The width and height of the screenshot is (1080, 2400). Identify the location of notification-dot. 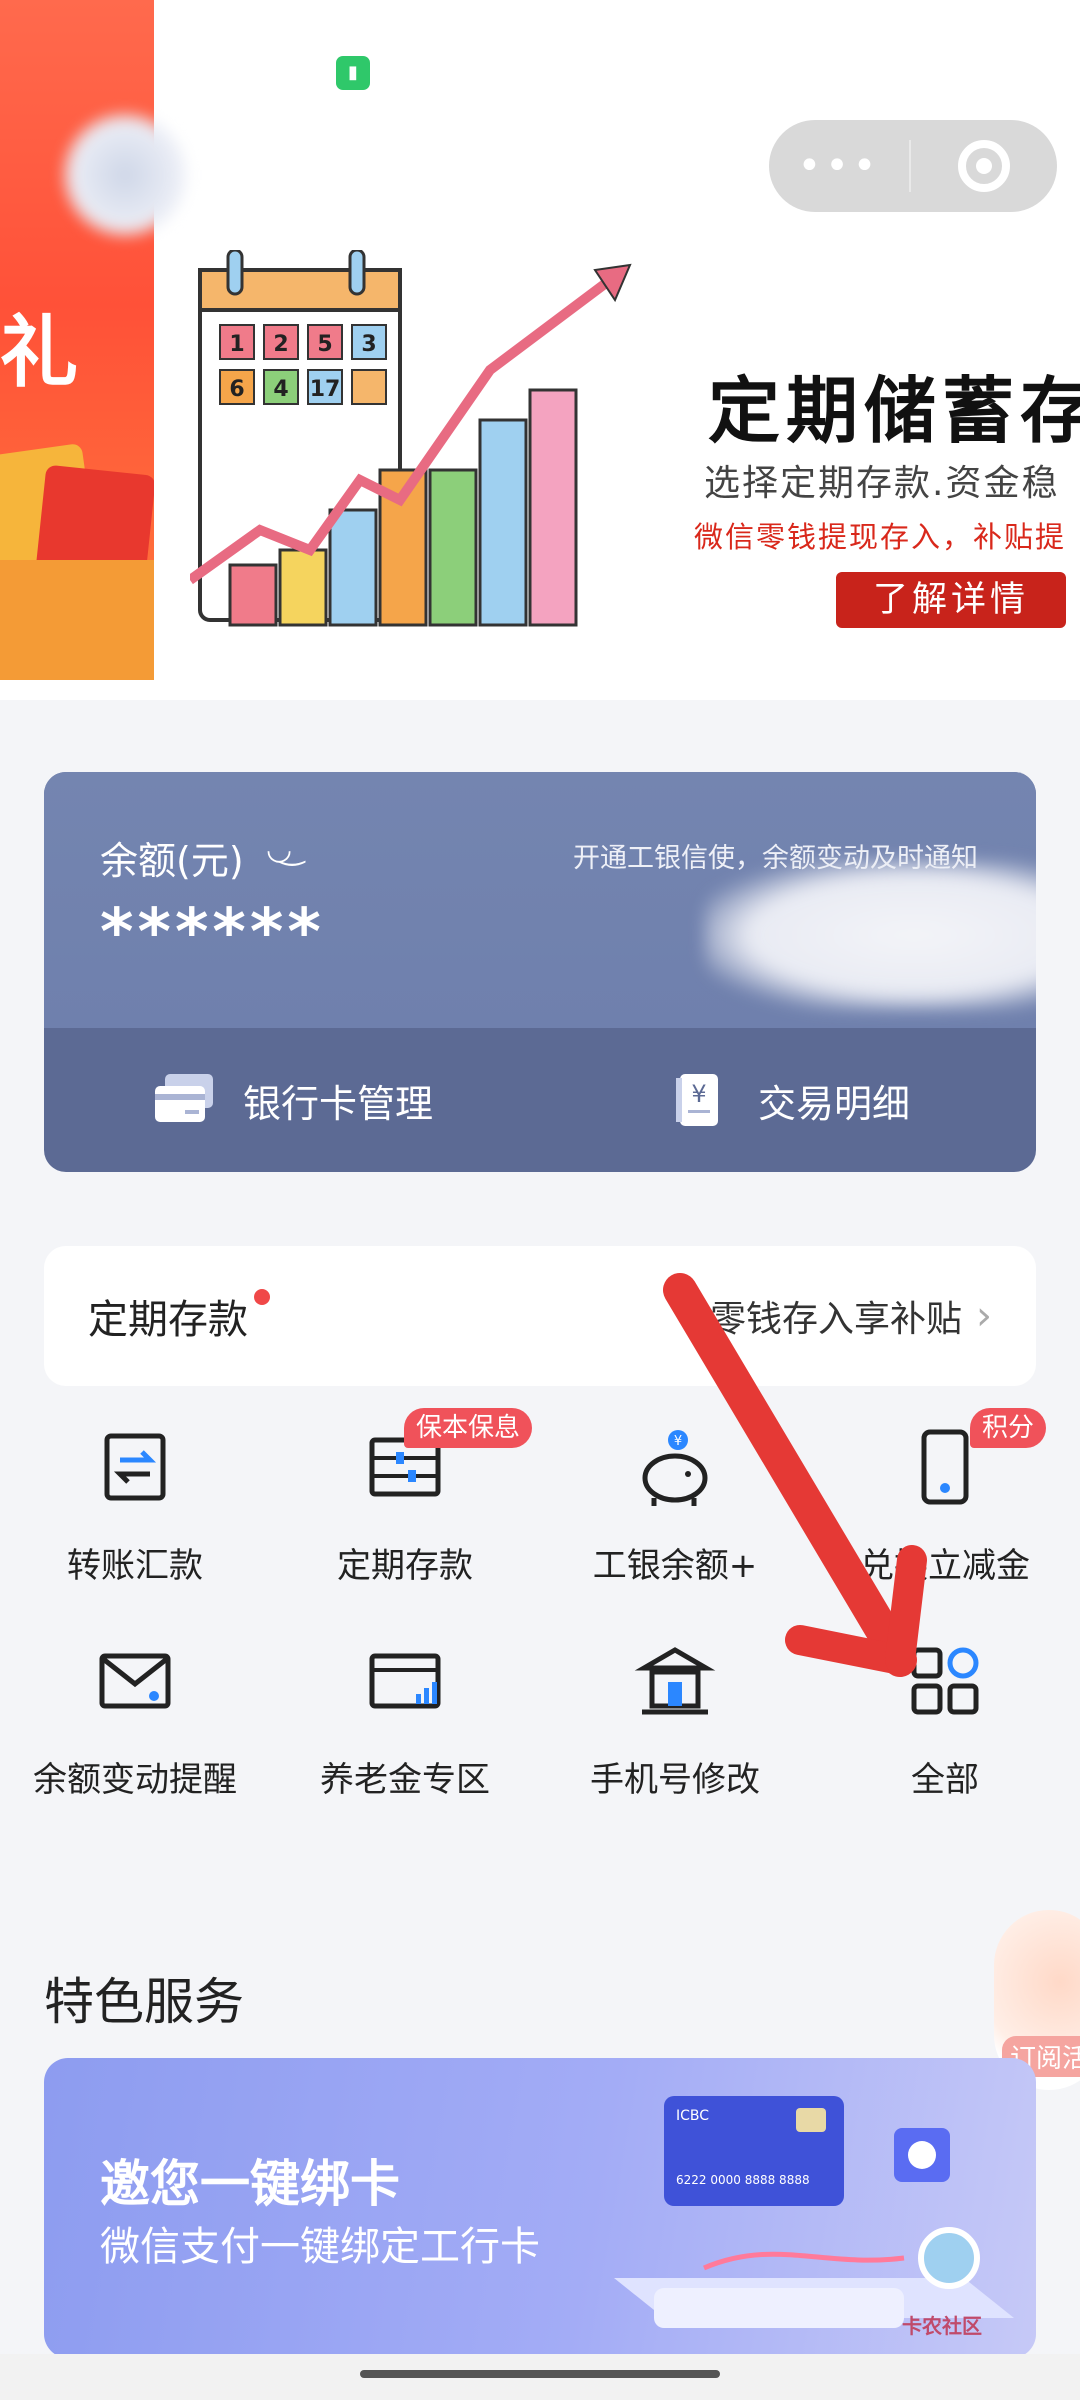
(262, 1297).